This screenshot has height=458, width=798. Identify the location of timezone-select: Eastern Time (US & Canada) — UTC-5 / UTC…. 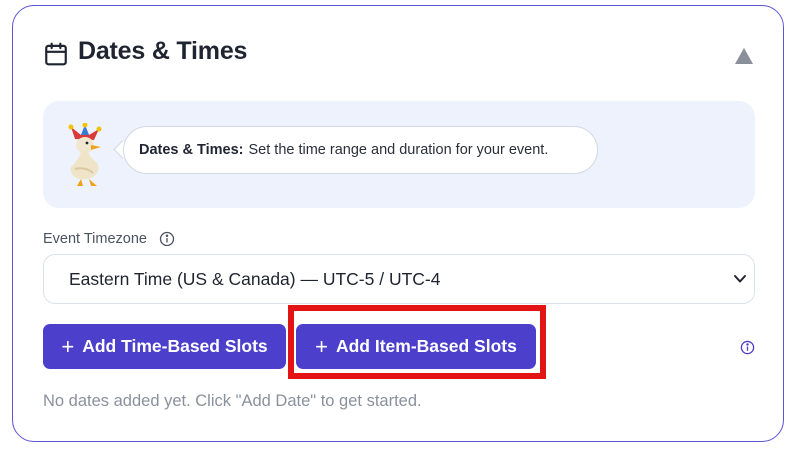
(399, 279).